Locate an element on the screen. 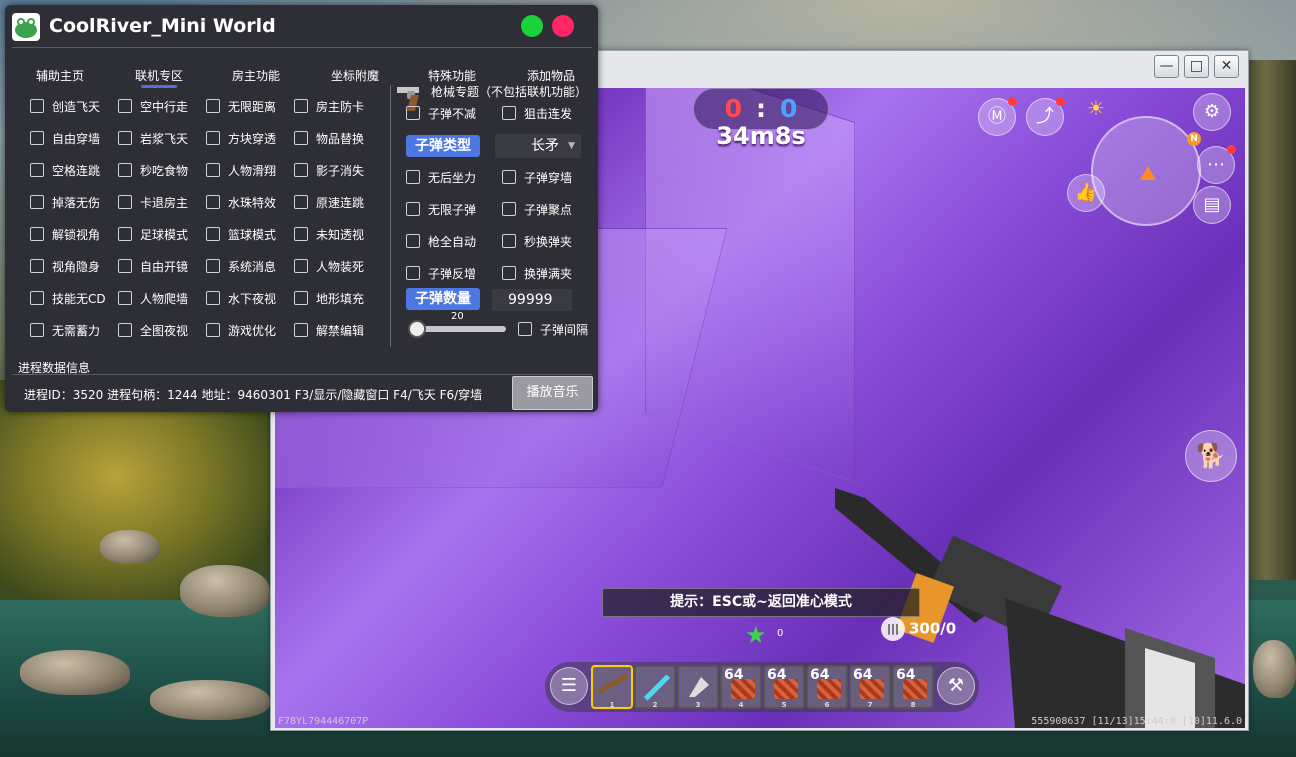 This screenshot has width=1296, height=757. hotbar-slot-8: 64 8 is located at coordinates (913, 687).